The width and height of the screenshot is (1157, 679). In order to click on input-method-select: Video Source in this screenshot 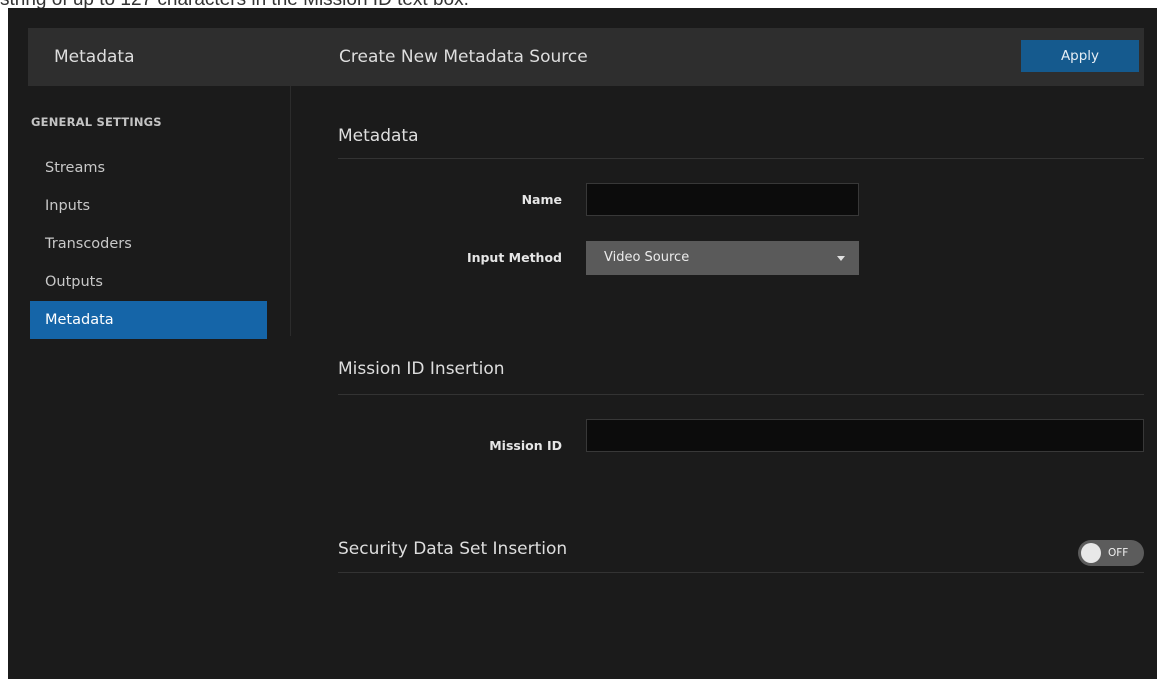, I will do `click(722, 258)`.